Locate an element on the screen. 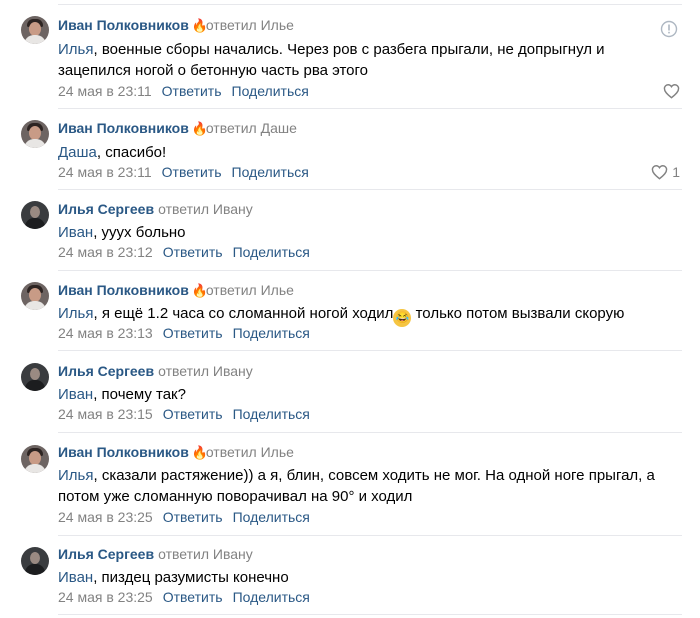 The image size is (700, 618). comment-date: 24 мая в 23:12 is located at coordinates (105, 252).